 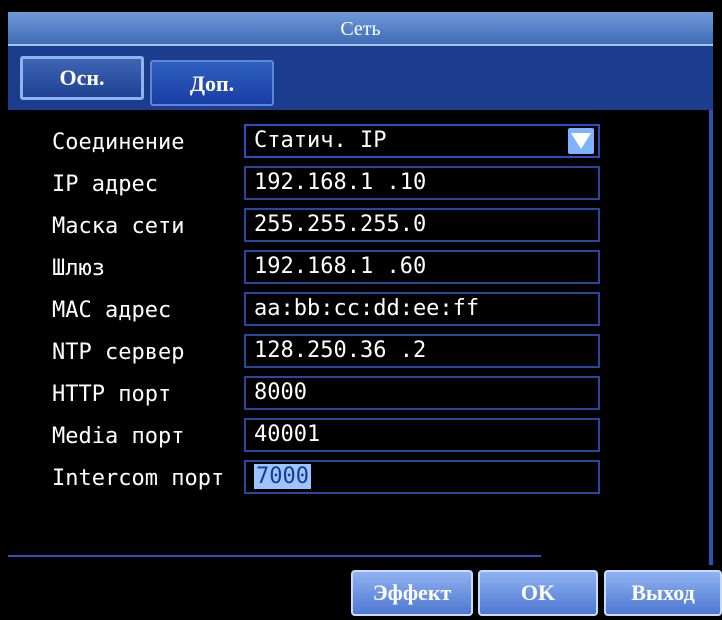 What do you see at coordinates (422, 309) in the screenshot?
I see `mac-field: aa:bb:cc:dd:ee:ff` at bounding box center [422, 309].